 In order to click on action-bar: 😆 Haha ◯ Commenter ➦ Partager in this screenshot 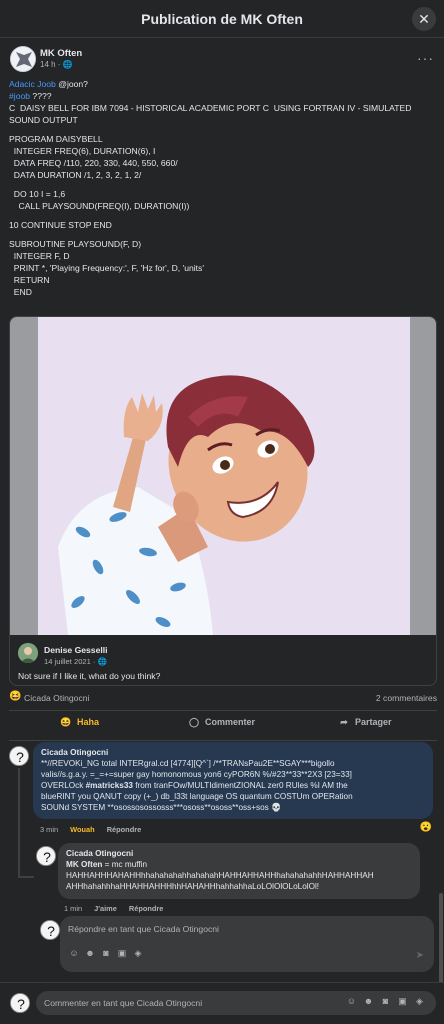, I will do `click(223, 726)`.